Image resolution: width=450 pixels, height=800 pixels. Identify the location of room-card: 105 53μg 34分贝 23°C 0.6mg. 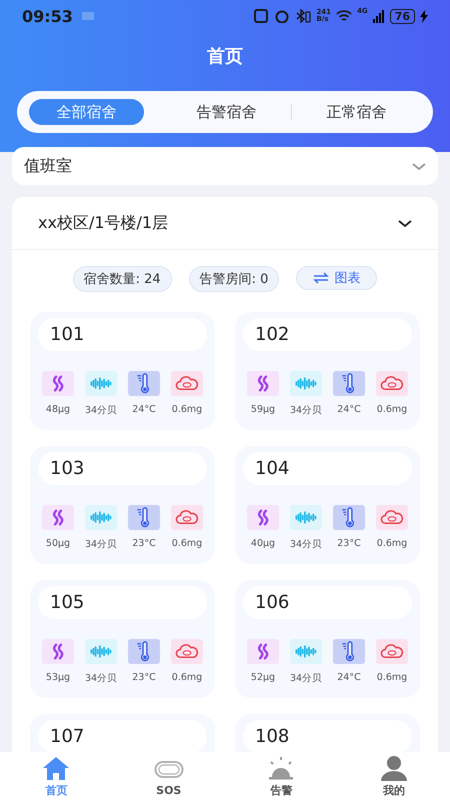
(122, 639).